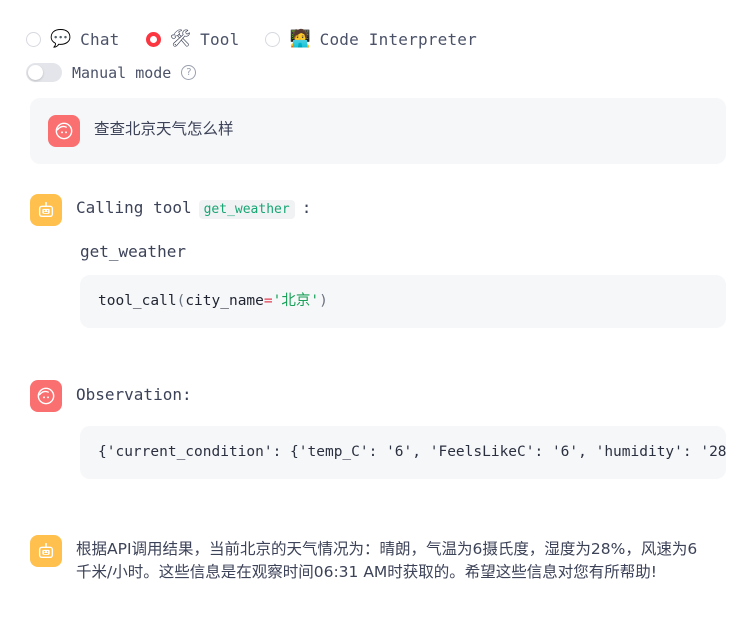 This screenshot has width=756, height=623. I want to click on calling-tool-prefix: Calling tool, so click(134, 207).